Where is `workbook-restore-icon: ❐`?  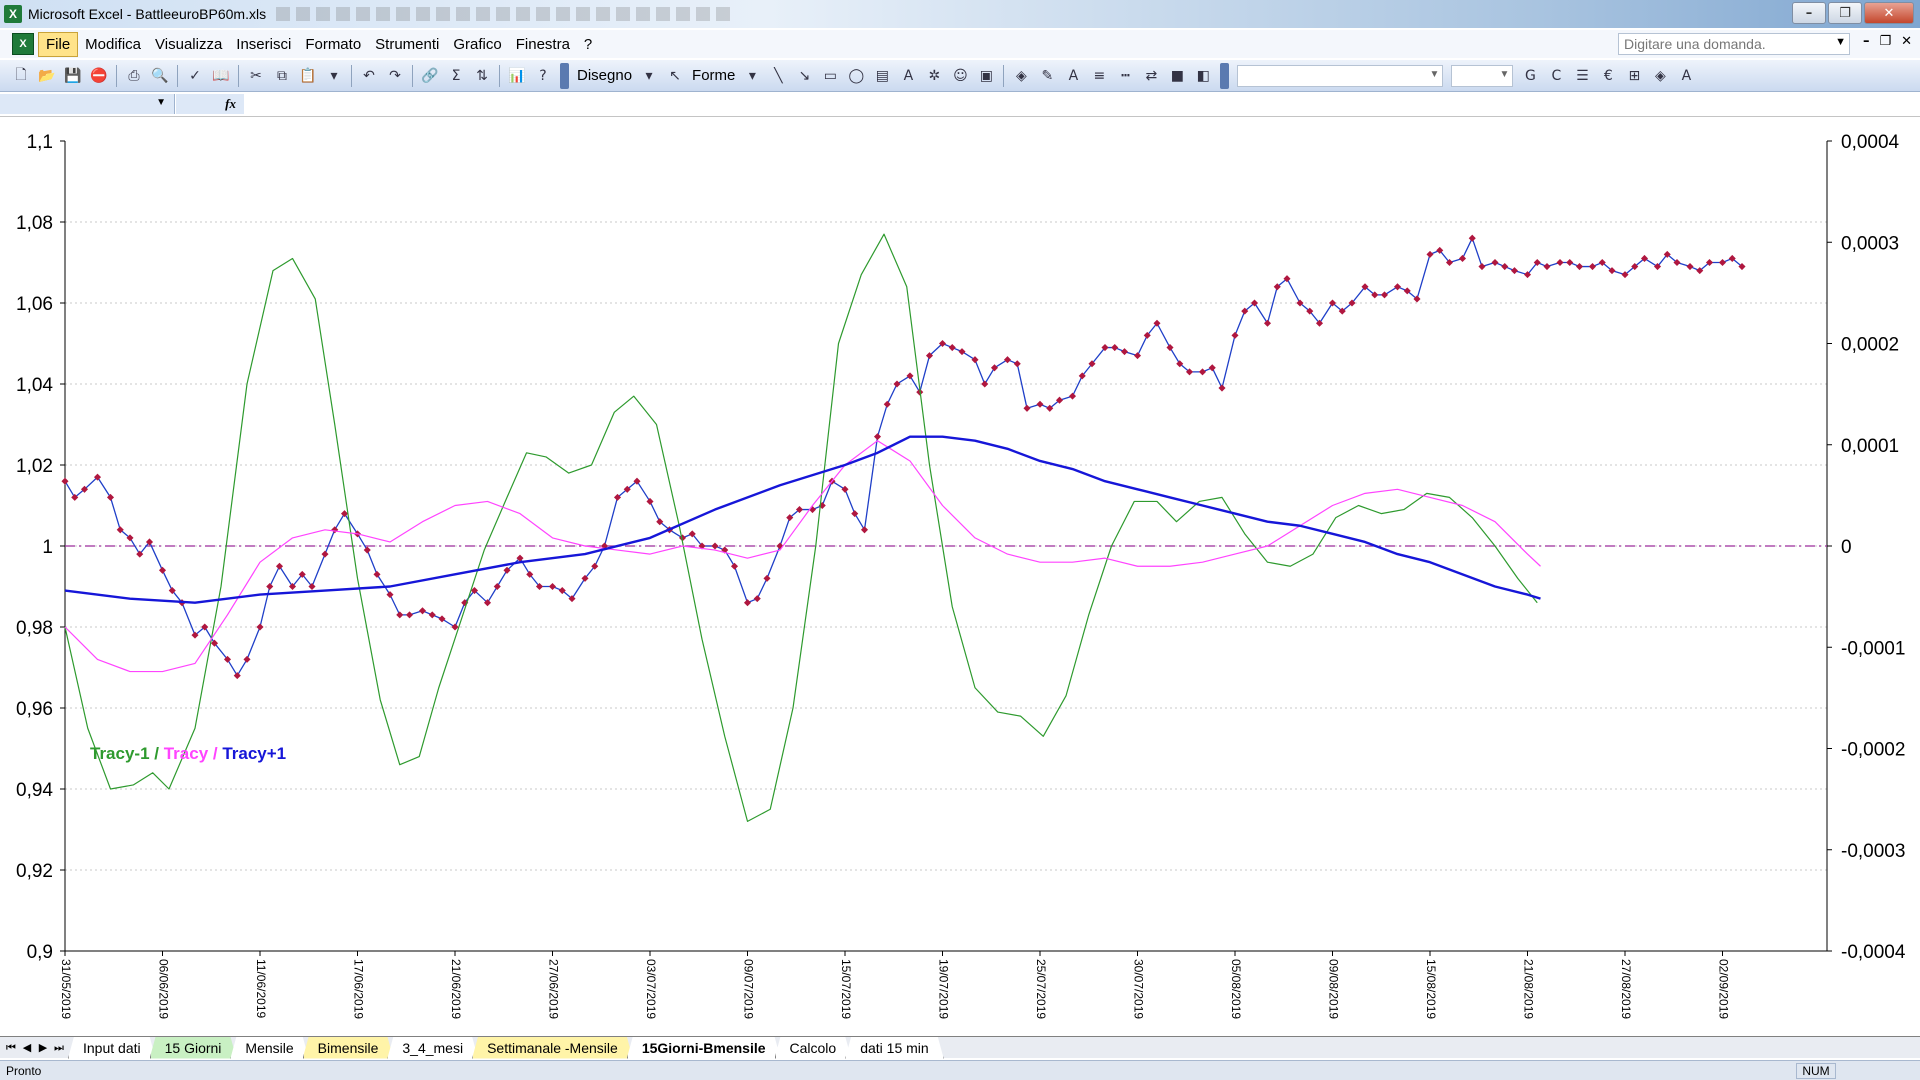 workbook-restore-icon: ❐ is located at coordinates (1885, 41).